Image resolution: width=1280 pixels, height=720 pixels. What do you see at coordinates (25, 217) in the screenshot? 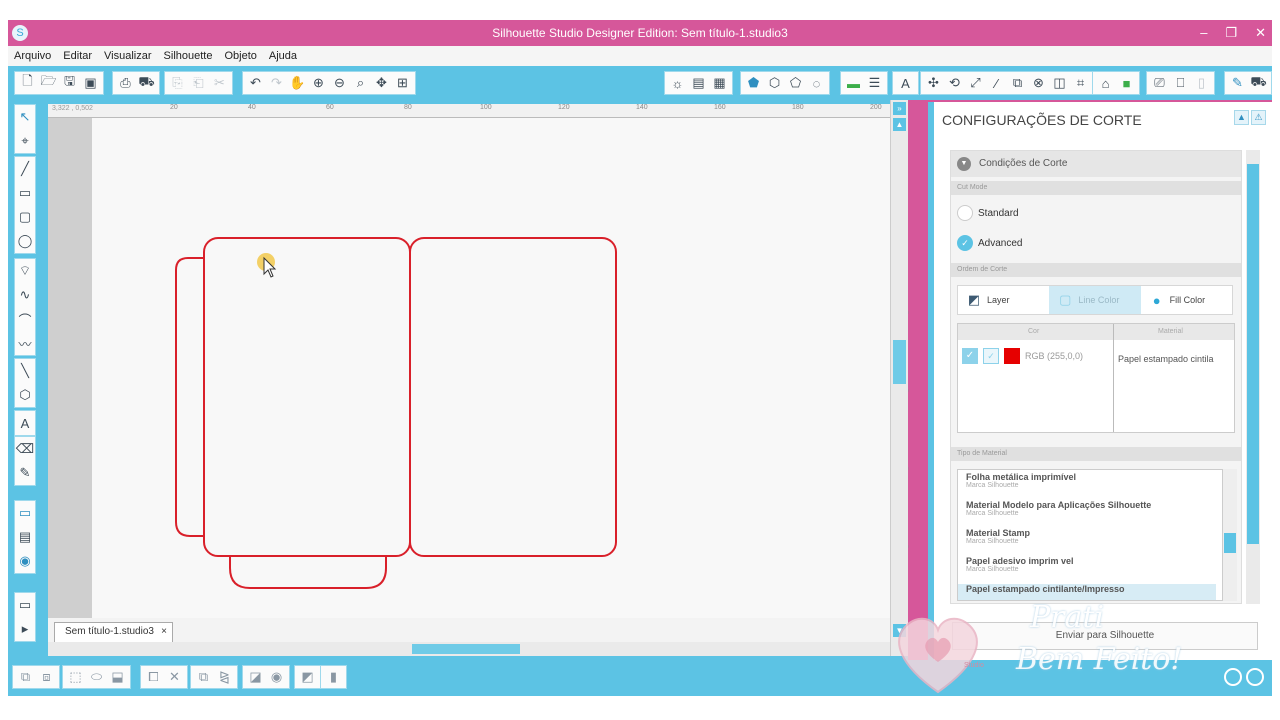
I see `rounded-rect-tool-icon: ▢` at bounding box center [25, 217].